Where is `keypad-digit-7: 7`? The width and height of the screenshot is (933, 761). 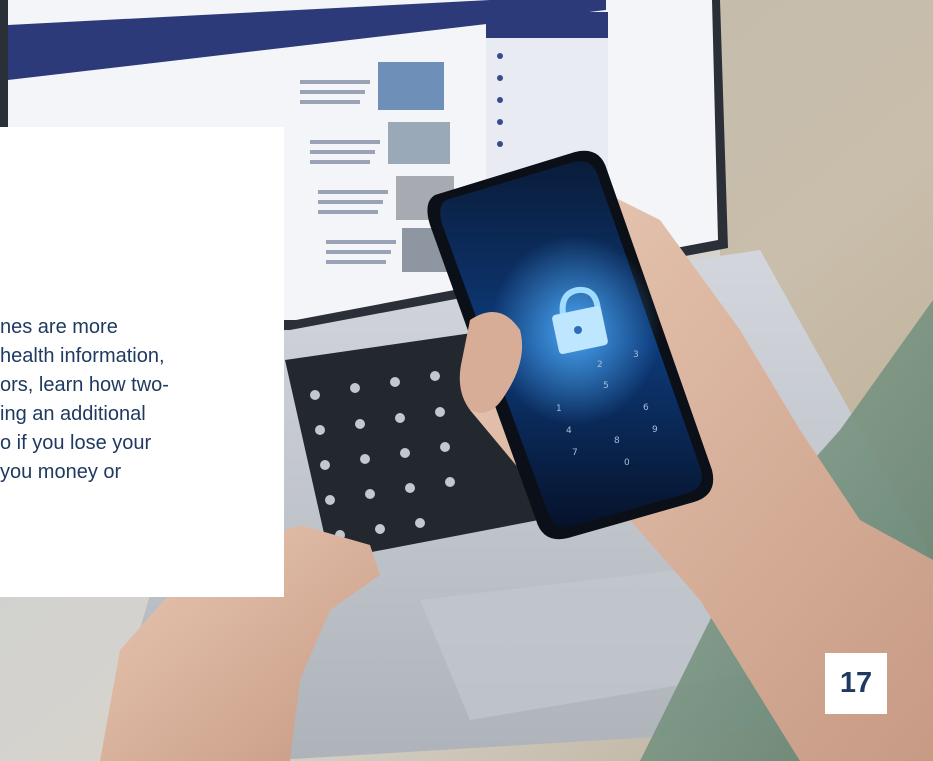 keypad-digit-7: 7 is located at coordinates (575, 453).